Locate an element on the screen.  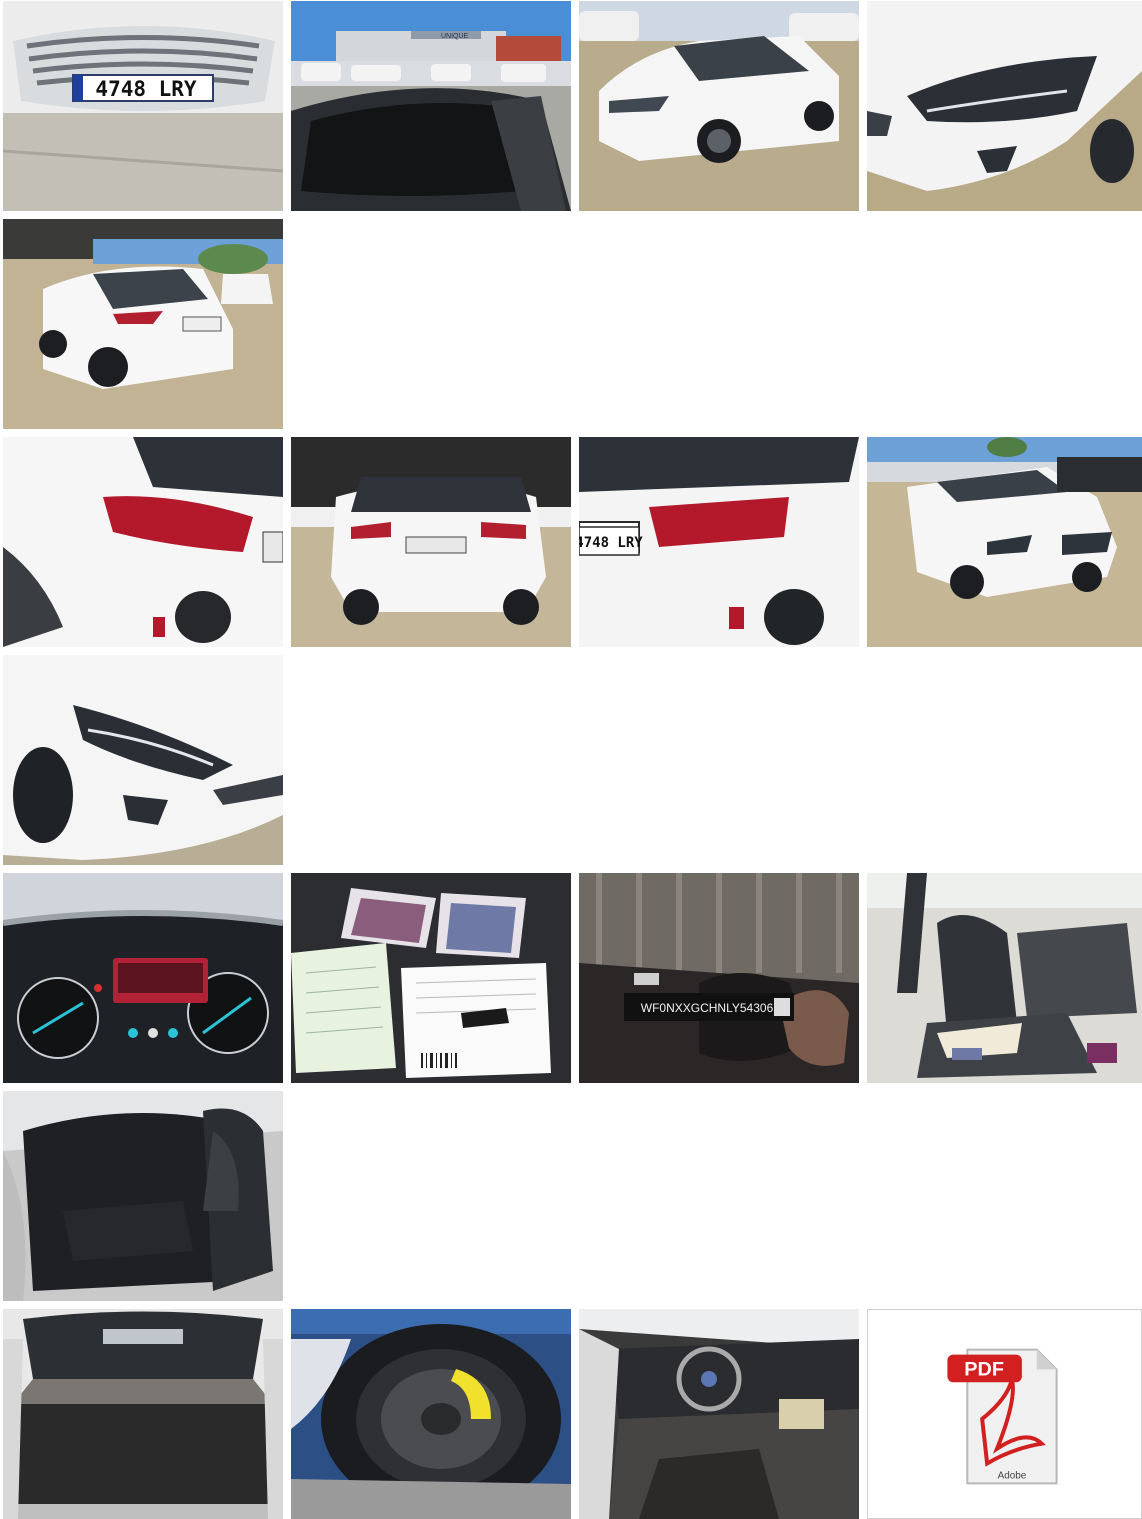
photo-right-headlight is located at coordinates (1004, 106).